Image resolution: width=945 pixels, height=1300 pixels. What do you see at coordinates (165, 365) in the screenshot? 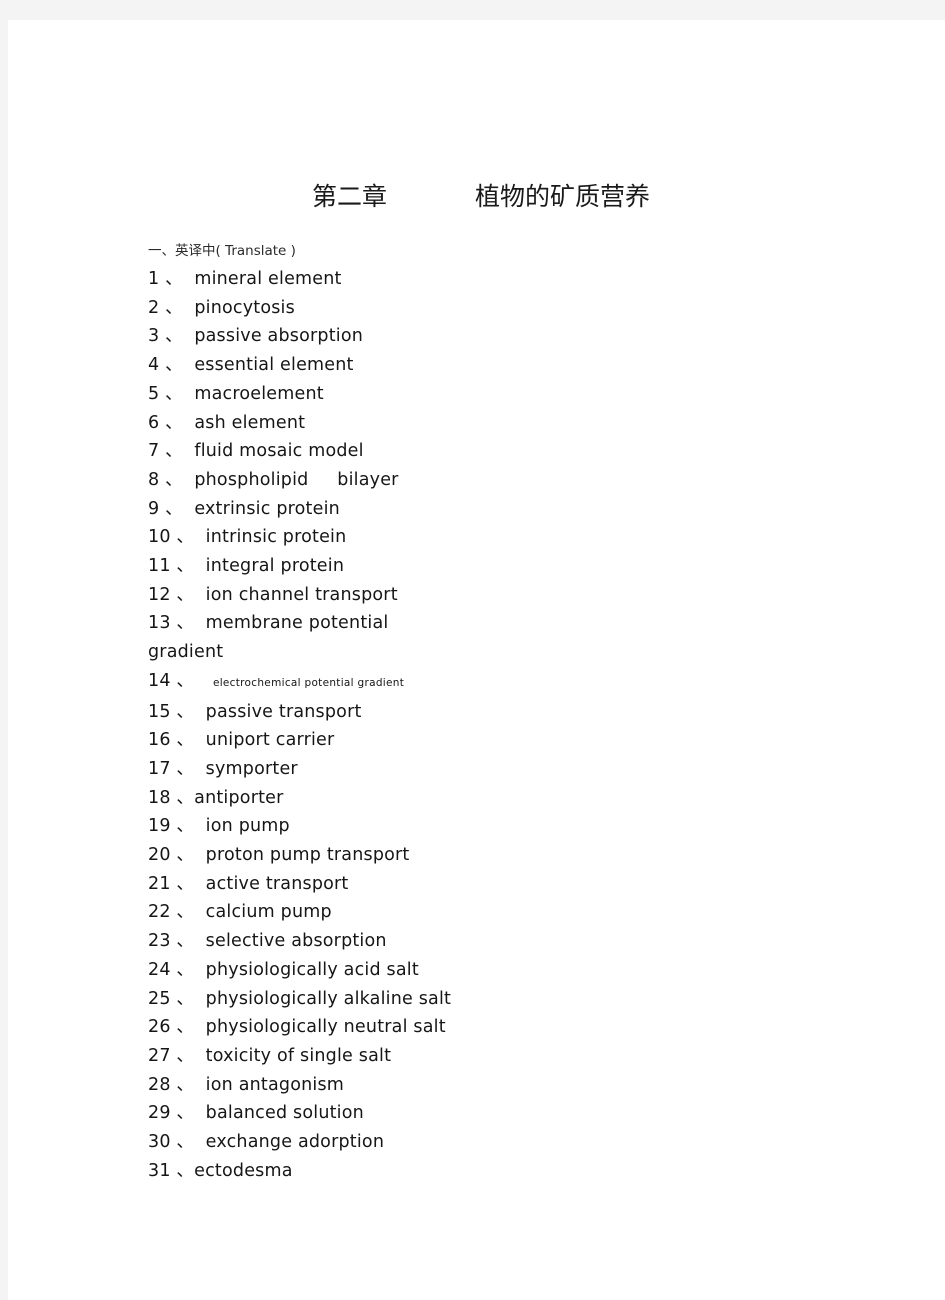
I see `list-item-number: 4 、` at bounding box center [165, 365].